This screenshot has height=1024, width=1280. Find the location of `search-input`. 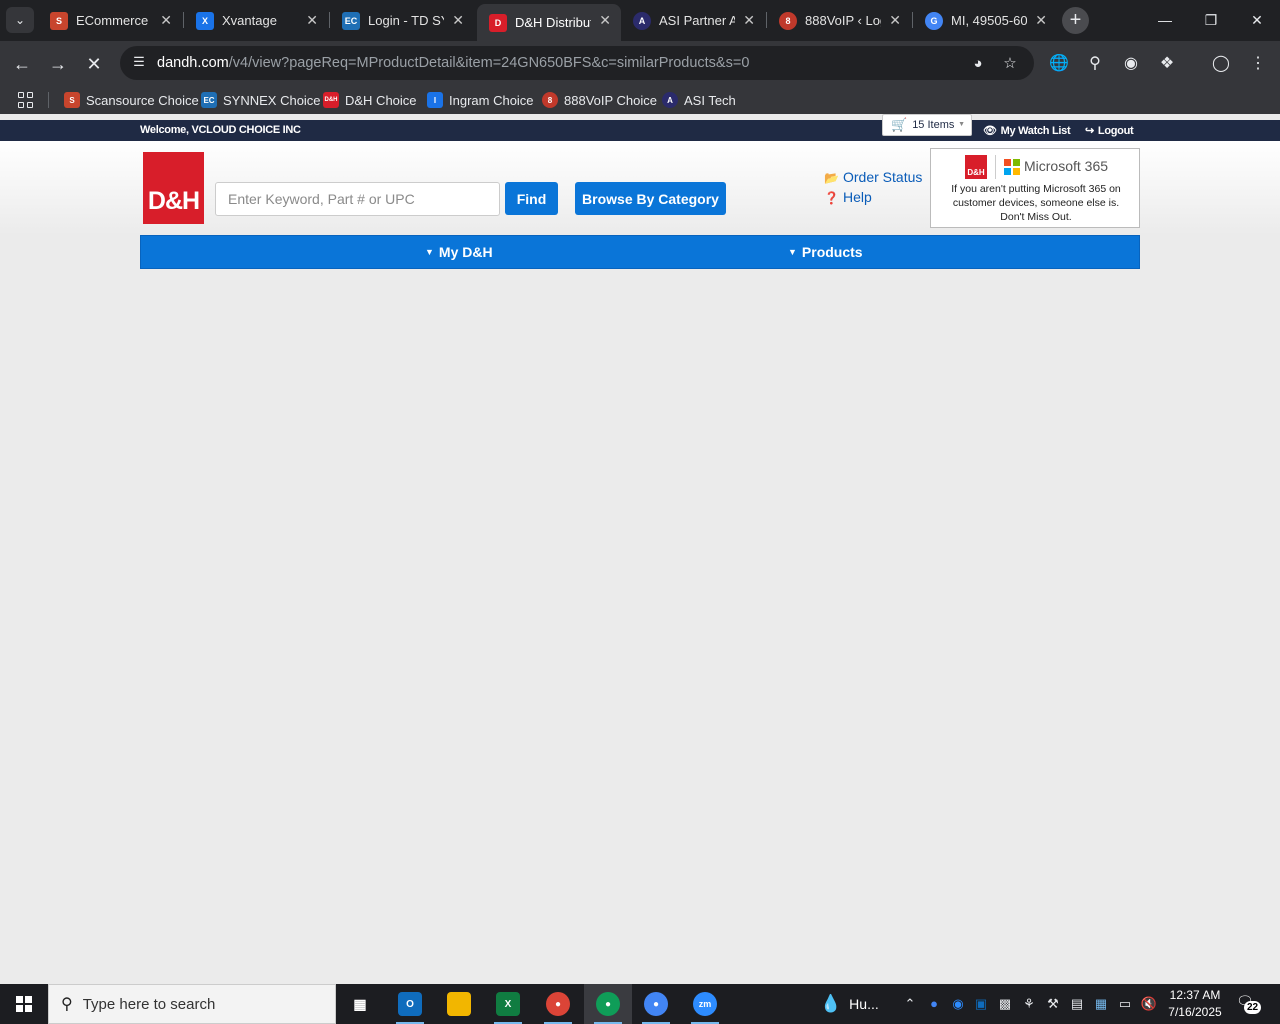

search-input is located at coordinates (357, 199).